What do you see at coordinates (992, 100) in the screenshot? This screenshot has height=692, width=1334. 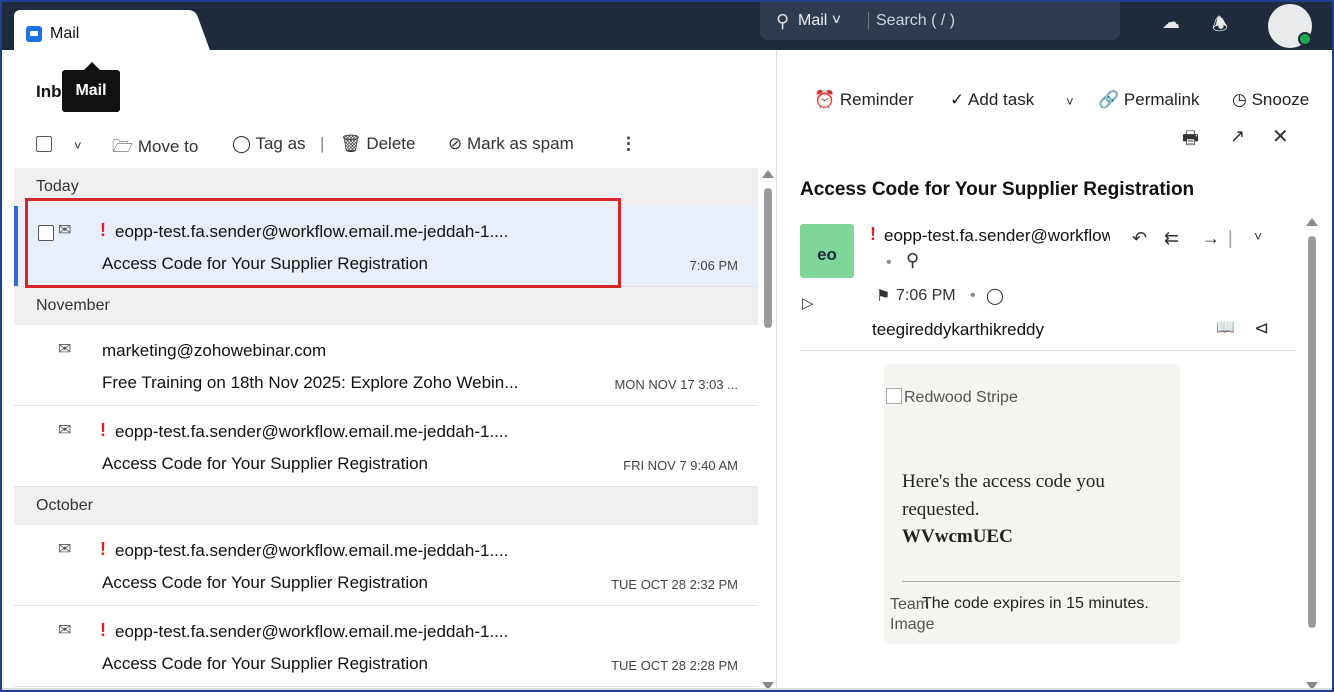 I see `add-task-button: ✓ Add task` at bounding box center [992, 100].